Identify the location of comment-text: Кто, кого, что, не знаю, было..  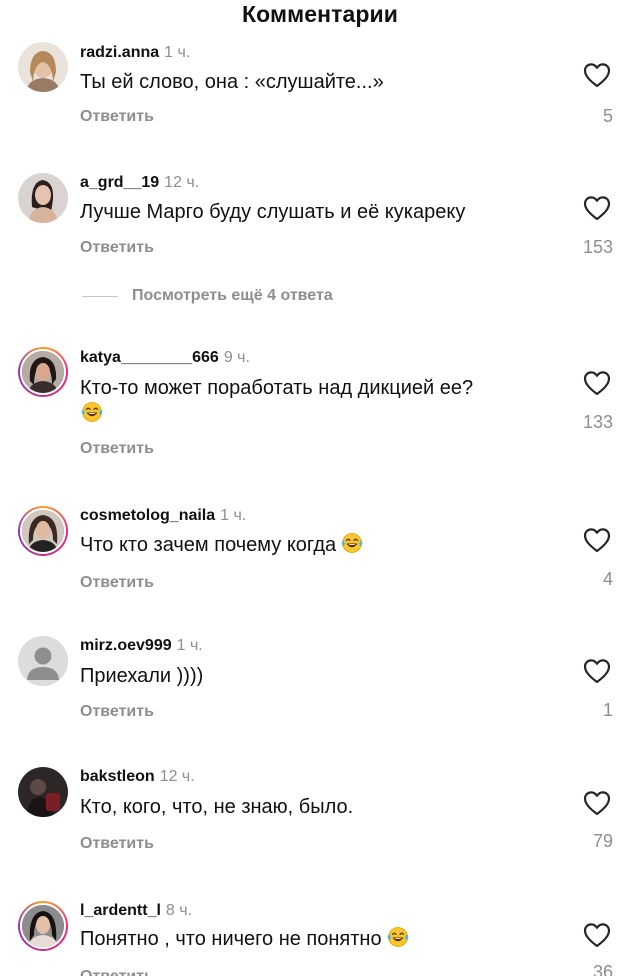
(217, 807).